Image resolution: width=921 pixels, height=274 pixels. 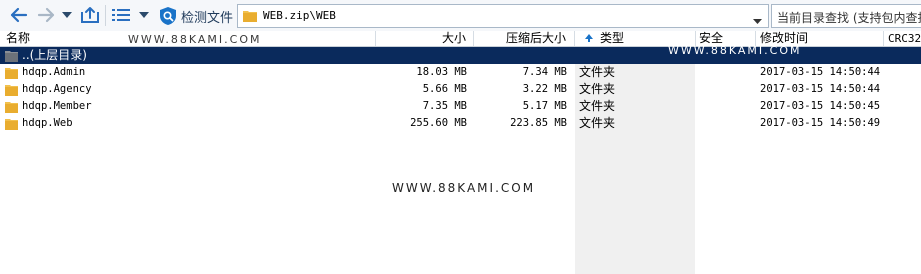 I want to click on file-name: hdqp.Admin, so click(x=54, y=72).